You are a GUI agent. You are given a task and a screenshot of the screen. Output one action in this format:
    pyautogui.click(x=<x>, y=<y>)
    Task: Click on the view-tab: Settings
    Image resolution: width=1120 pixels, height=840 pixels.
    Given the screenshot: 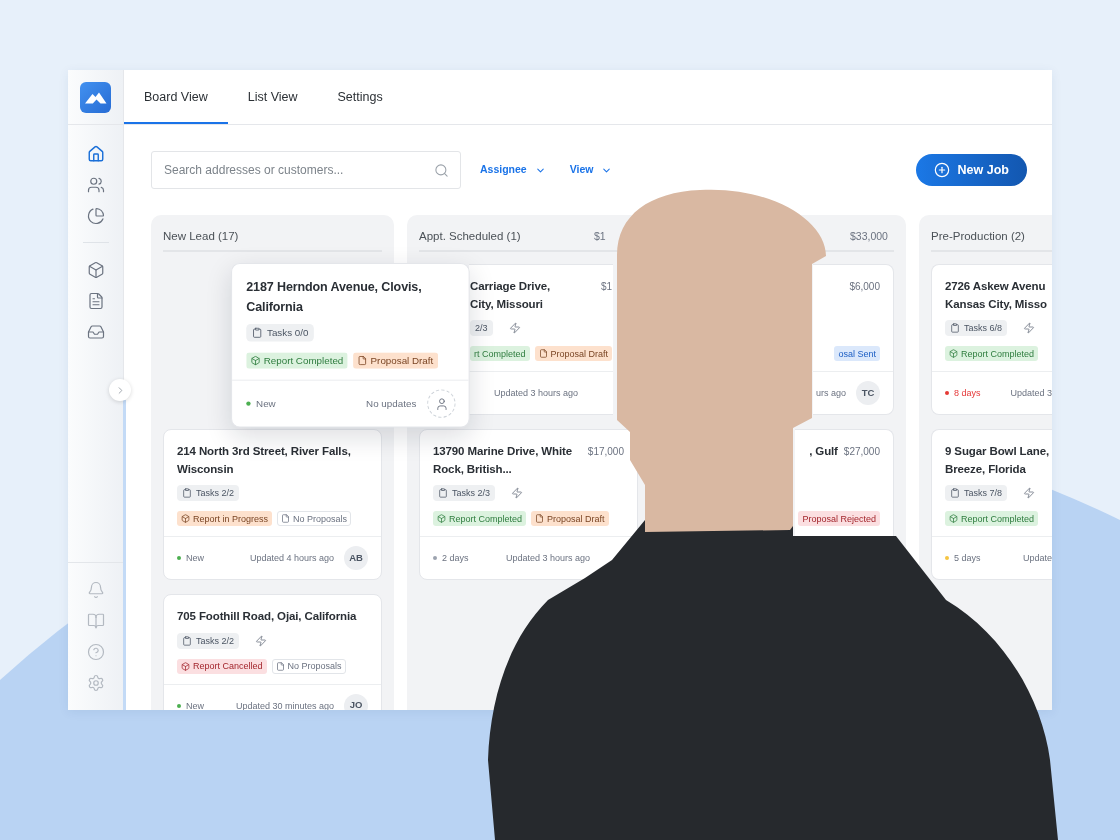 What is the action you would take?
    pyautogui.click(x=360, y=97)
    